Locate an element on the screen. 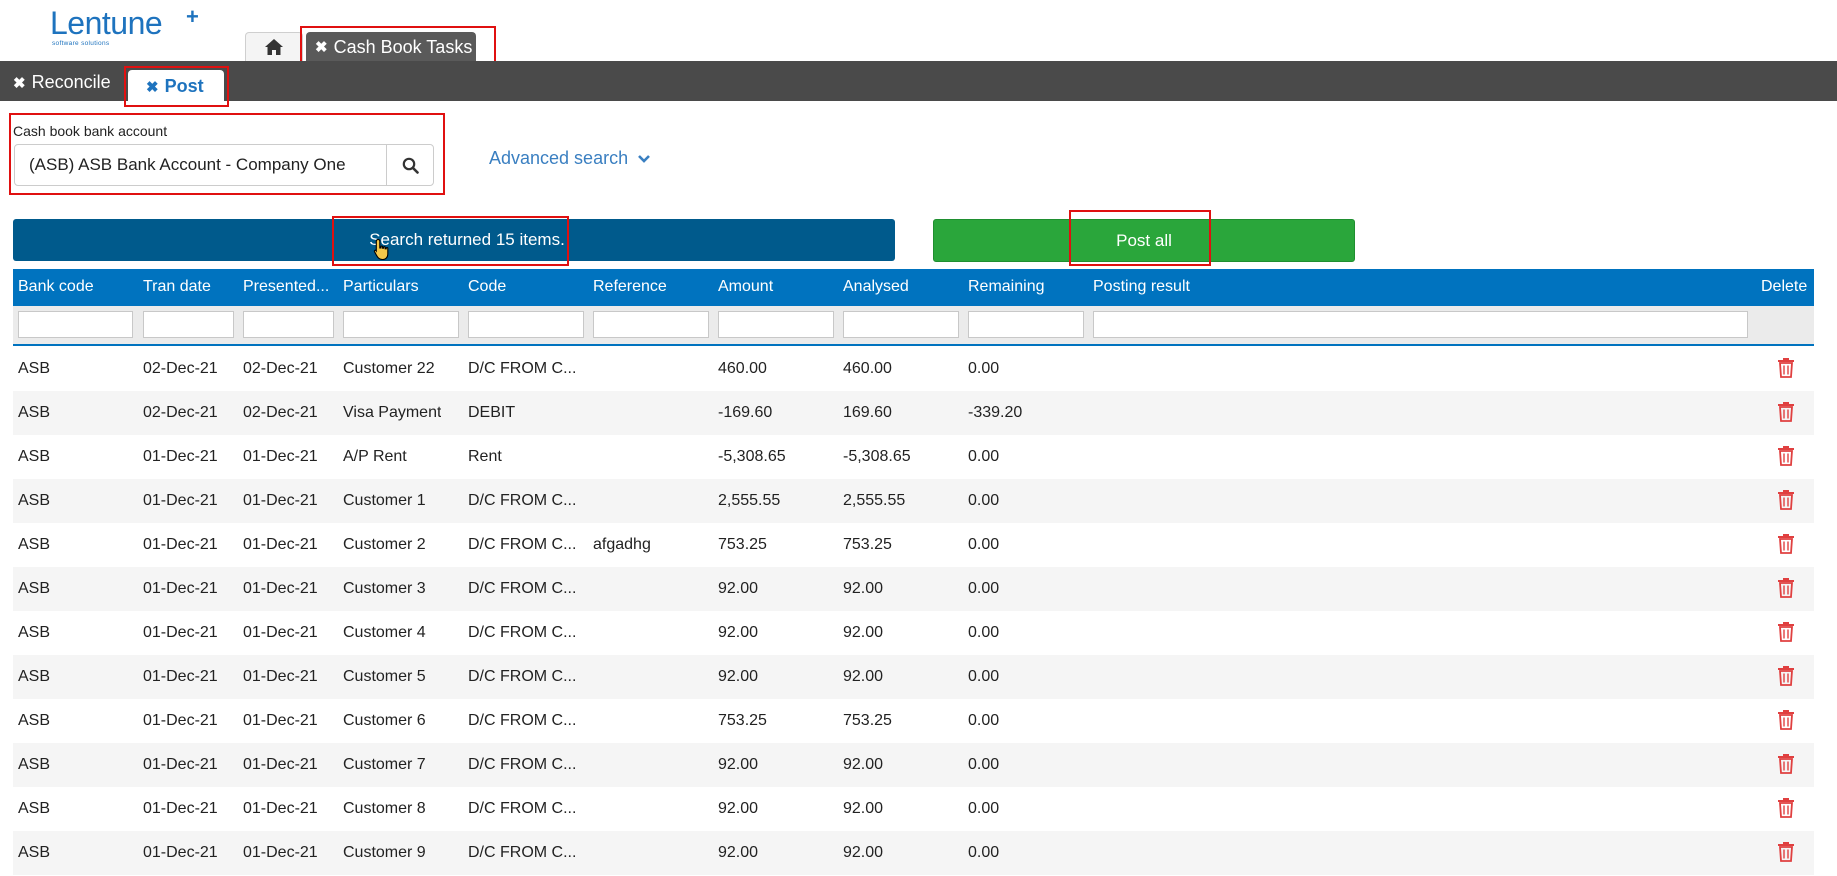  bank-account-search-button is located at coordinates (409, 165).